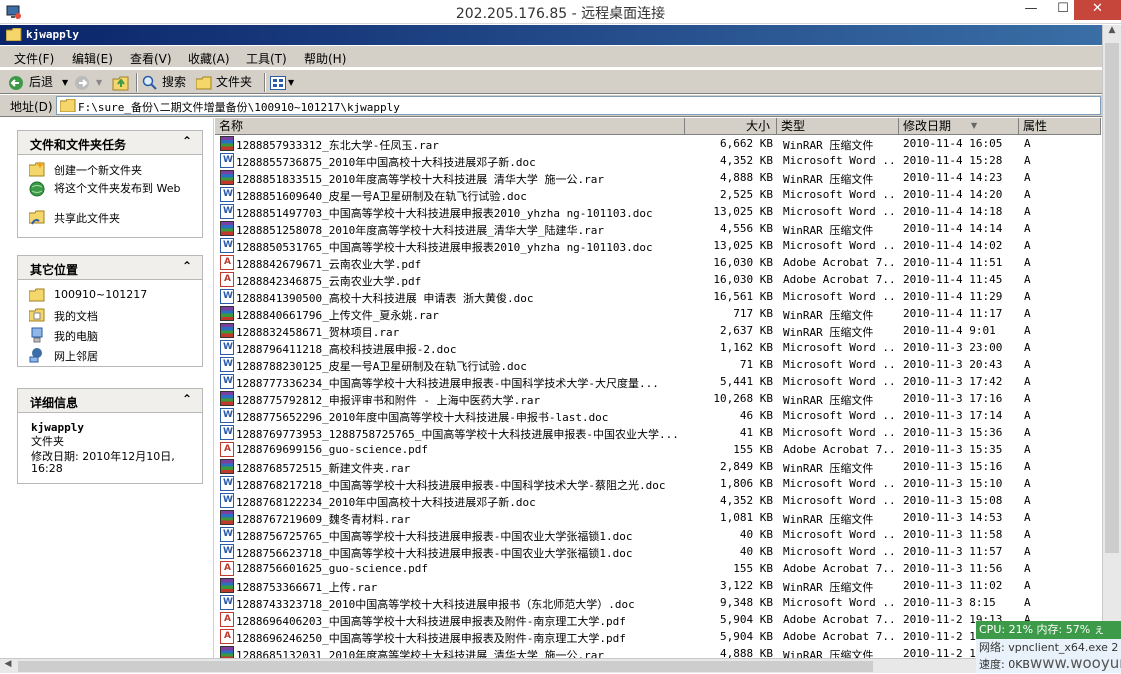 This screenshot has width=1121, height=674. I want to click on task-new-folder: 创建一个新文件夹, so click(110, 170).